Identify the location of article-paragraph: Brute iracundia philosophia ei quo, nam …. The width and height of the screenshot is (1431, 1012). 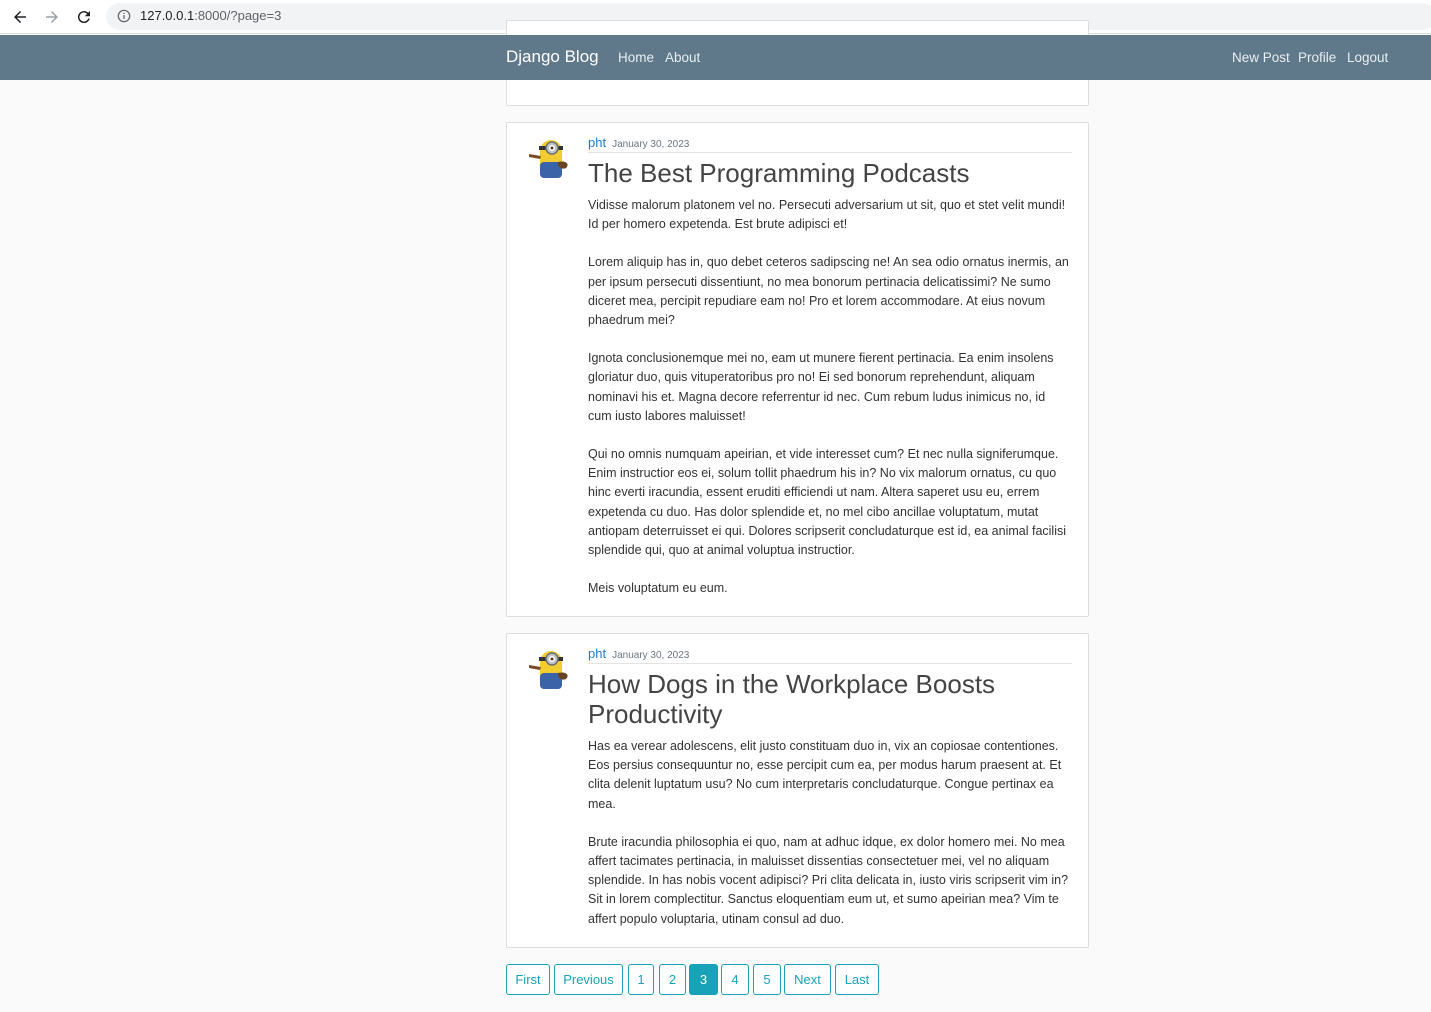
(828, 880).